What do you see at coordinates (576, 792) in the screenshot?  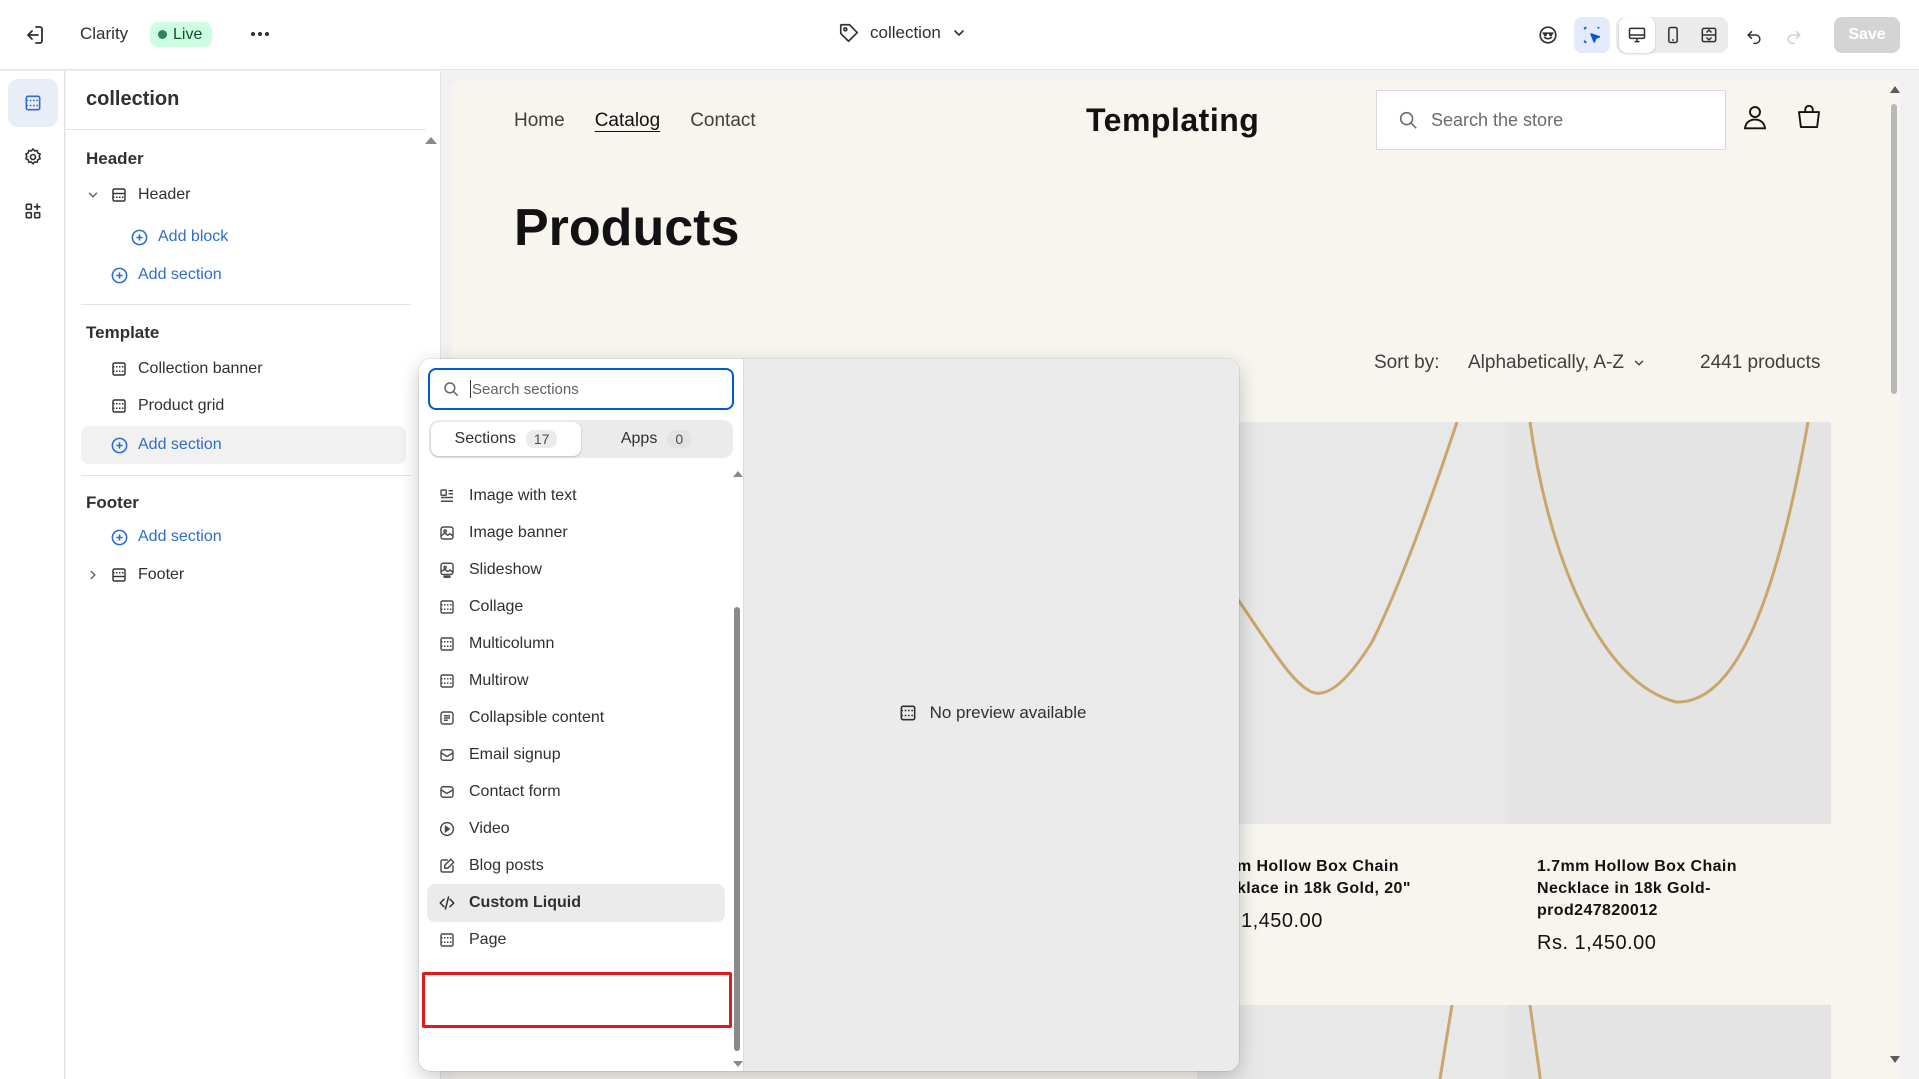 I see `list-item-contact-form: Contact form` at bounding box center [576, 792].